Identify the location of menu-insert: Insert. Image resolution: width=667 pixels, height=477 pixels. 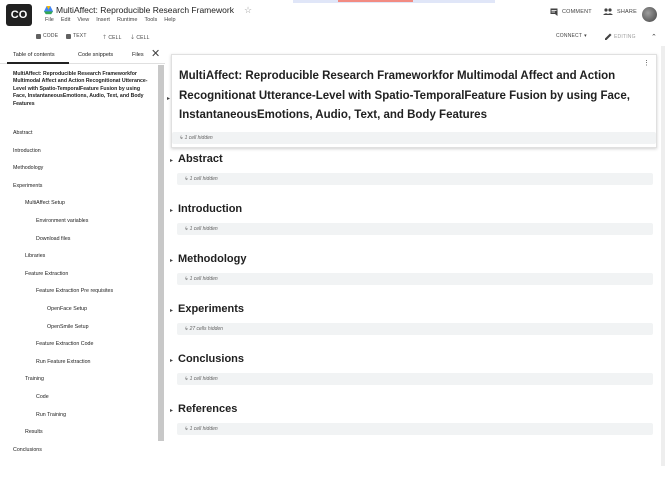
(103, 20).